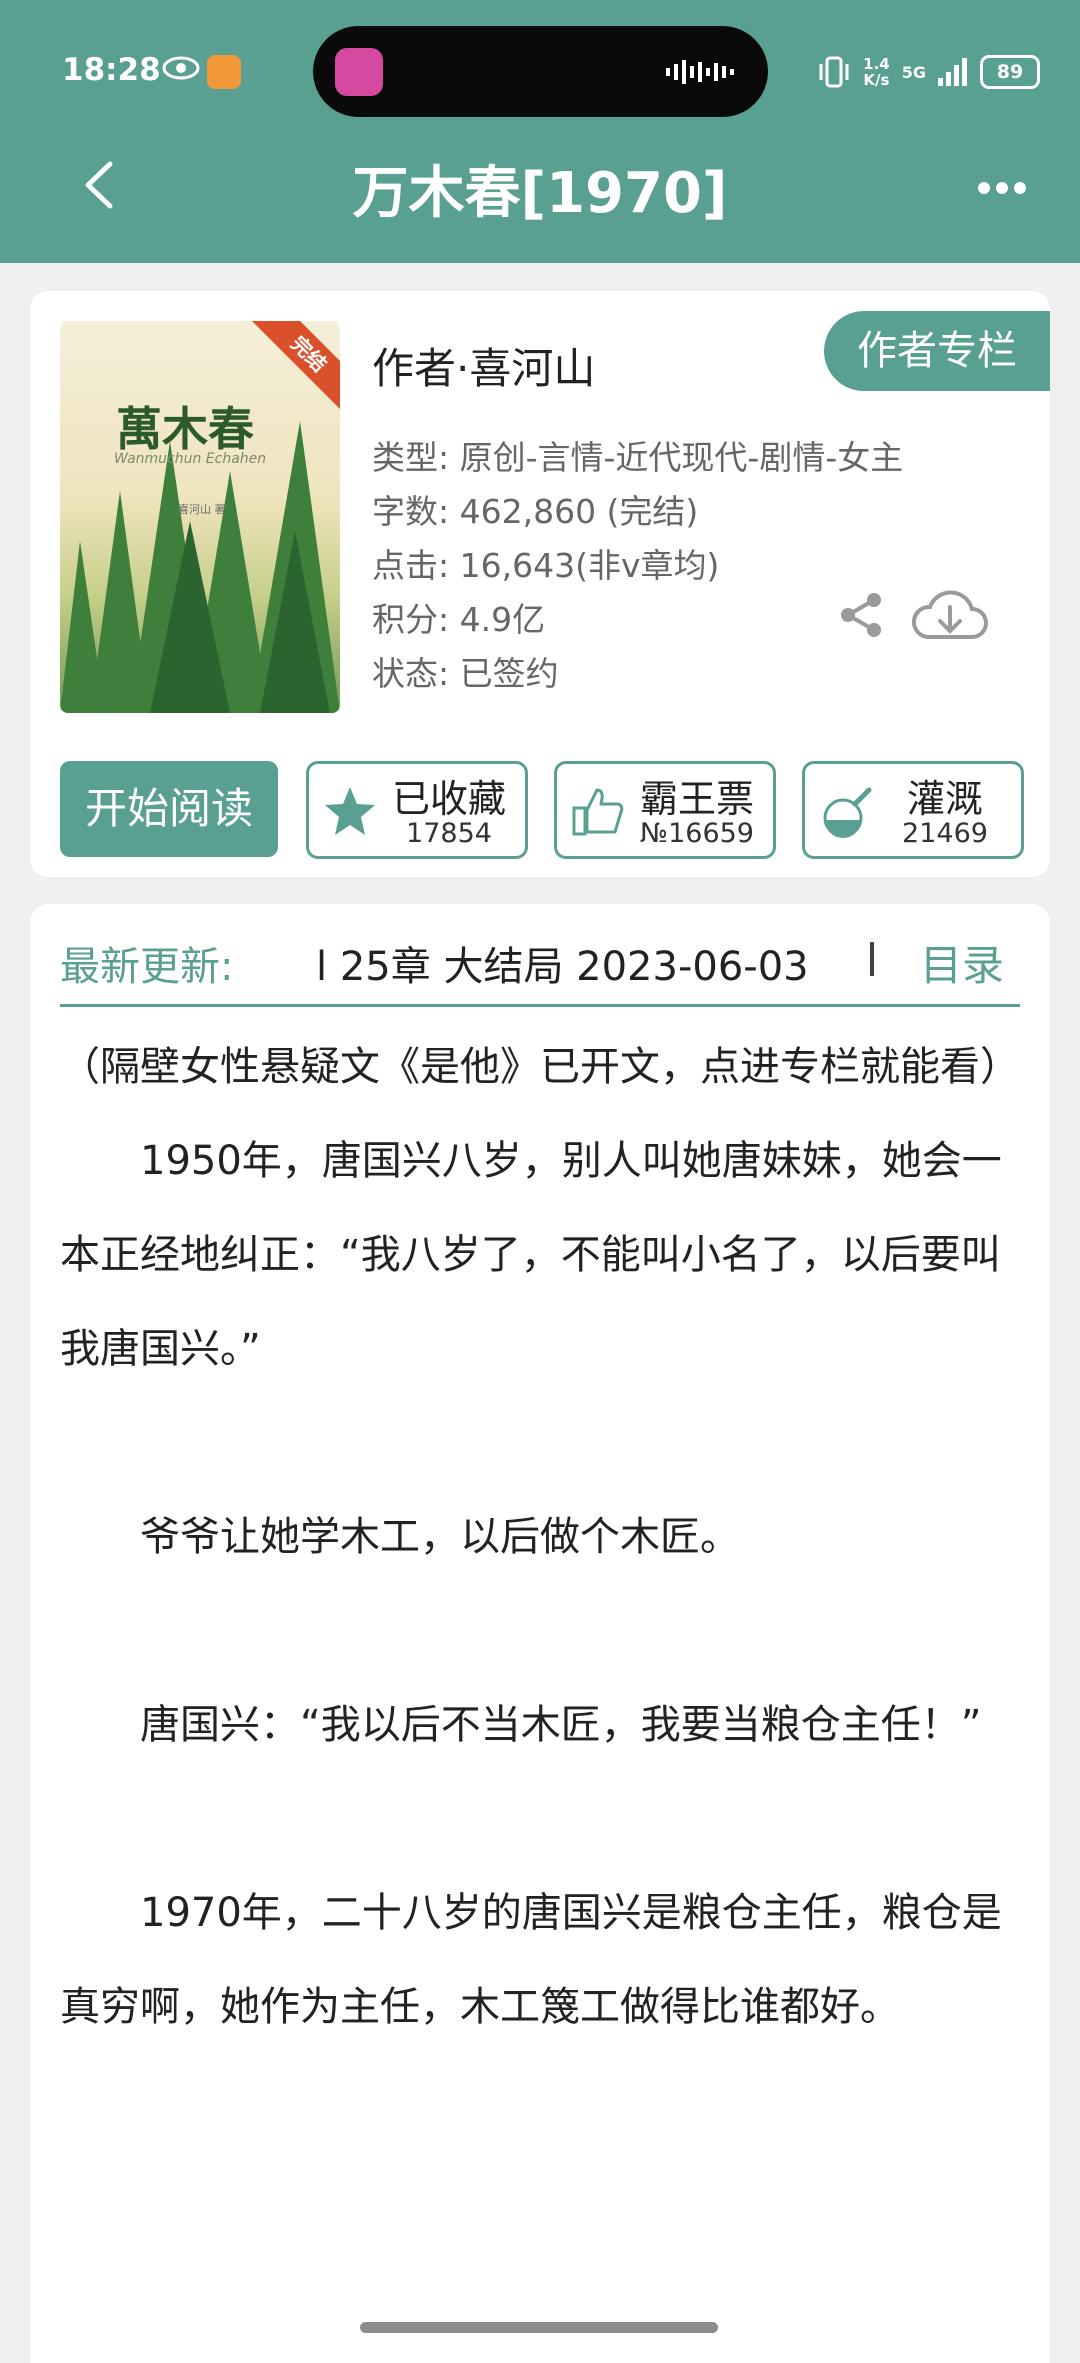 Image resolution: width=1080 pixels, height=2363 pixels. Describe the element at coordinates (834, 72) in the screenshot. I see `vibrate-icon` at that location.